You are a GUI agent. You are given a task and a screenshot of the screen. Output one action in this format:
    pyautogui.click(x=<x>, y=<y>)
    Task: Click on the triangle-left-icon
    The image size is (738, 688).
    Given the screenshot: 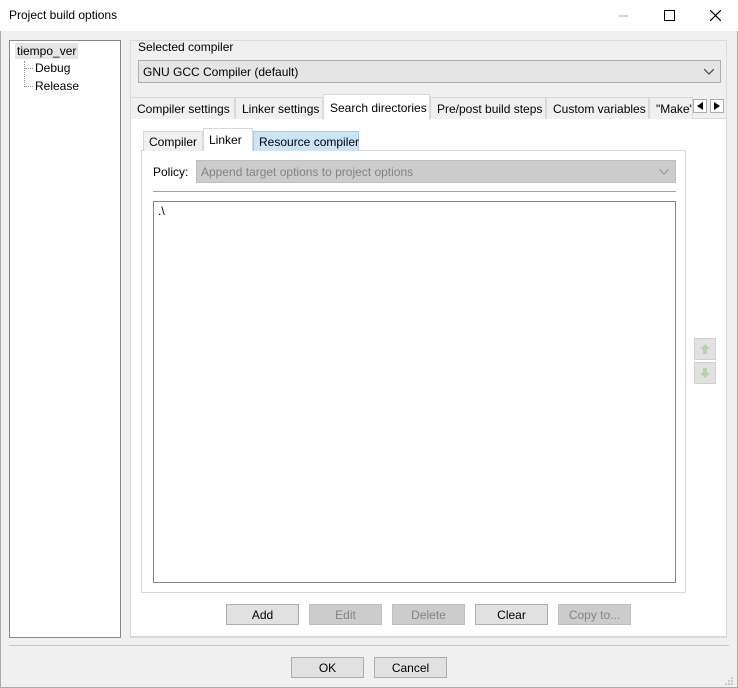 What is the action you would take?
    pyautogui.click(x=700, y=106)
    